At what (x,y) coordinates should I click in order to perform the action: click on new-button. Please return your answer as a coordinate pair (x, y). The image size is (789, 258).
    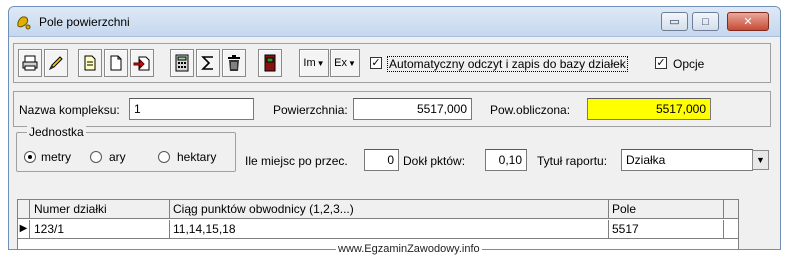
    Looking at the image, I should click on (116, 63).